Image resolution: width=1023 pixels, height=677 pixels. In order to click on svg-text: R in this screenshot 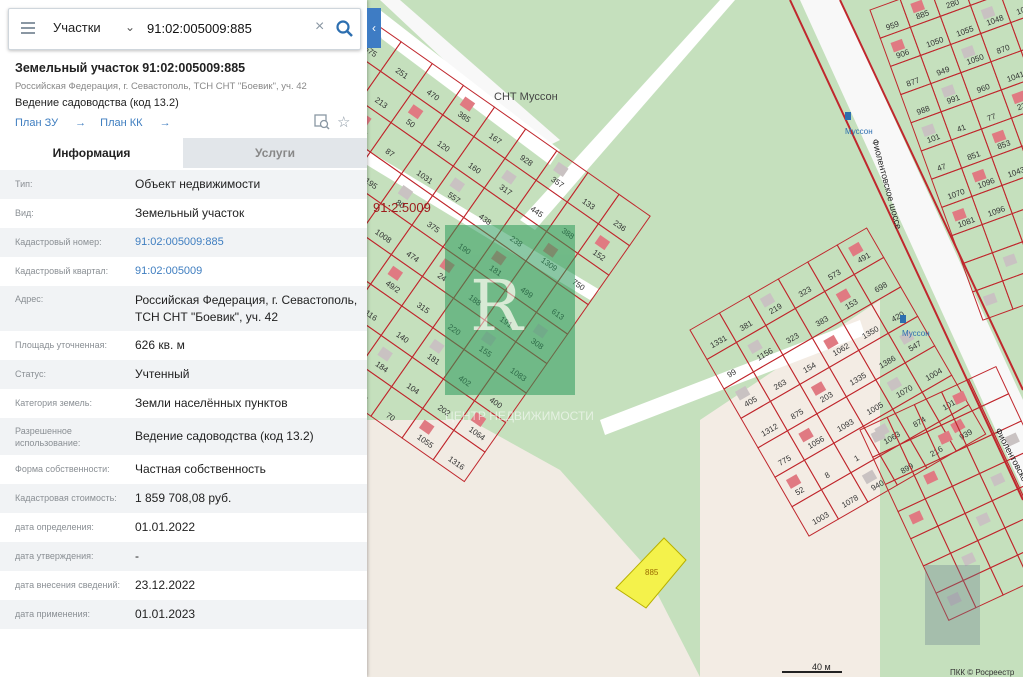, I will do `click(497, 306)`.